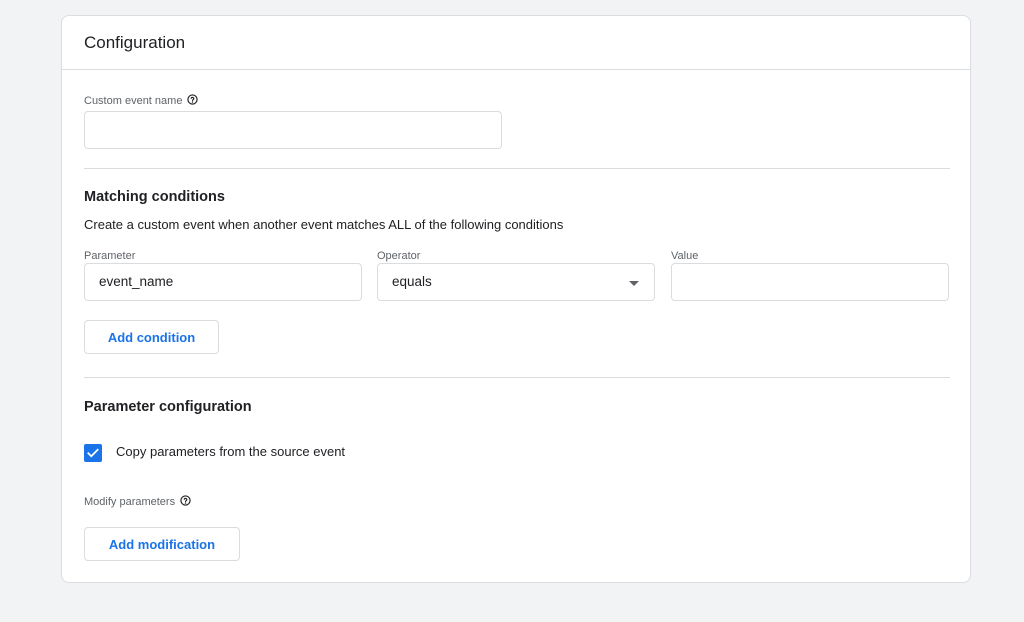 This screenshot has width=1024, height=622. Describe the element at coordinates (516, 43) in the screenshot. I see `card-header: Configuration` at that location.